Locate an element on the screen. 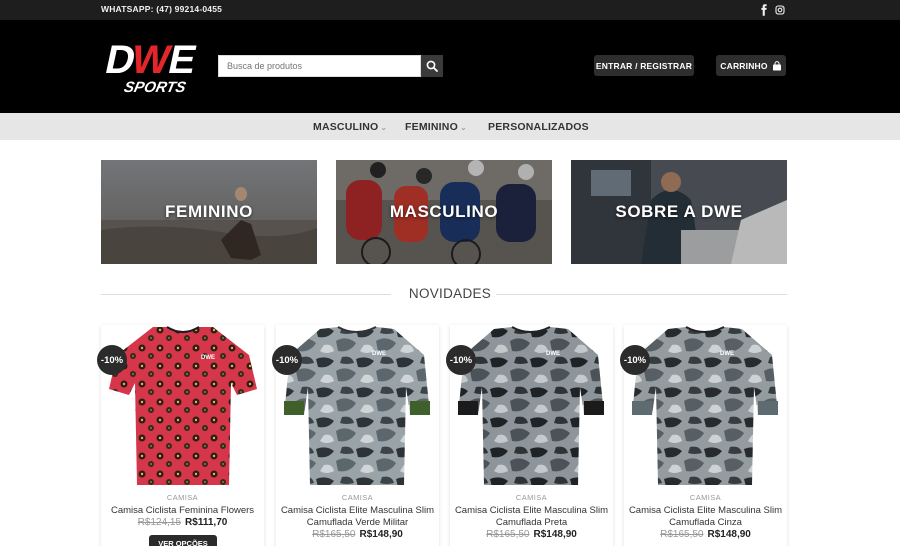  svg-text: SPORTS is located at coordinates (154, 87).